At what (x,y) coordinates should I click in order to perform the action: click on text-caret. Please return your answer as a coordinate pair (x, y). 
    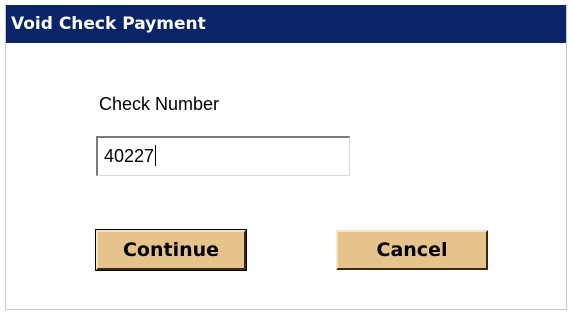
    Looking at the image, I should click on (156, 155).